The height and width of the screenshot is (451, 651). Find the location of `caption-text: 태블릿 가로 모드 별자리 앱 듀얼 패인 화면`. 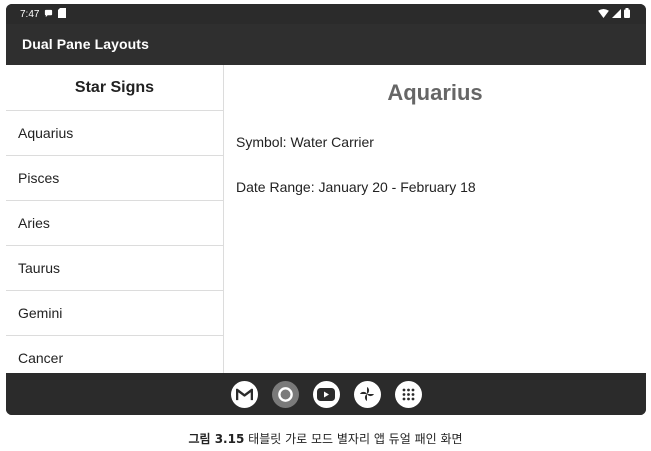

caption-text: 태블릿 가로 모드 별자리 앱 듀얼 패인 화면 is located at coordinates (355, 439).